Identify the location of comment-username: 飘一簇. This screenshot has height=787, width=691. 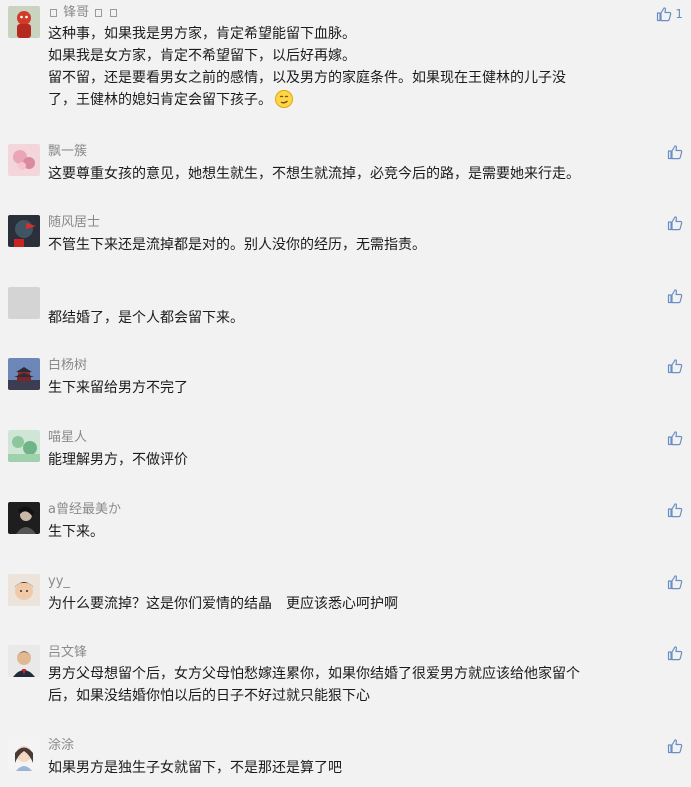
(67, 152).